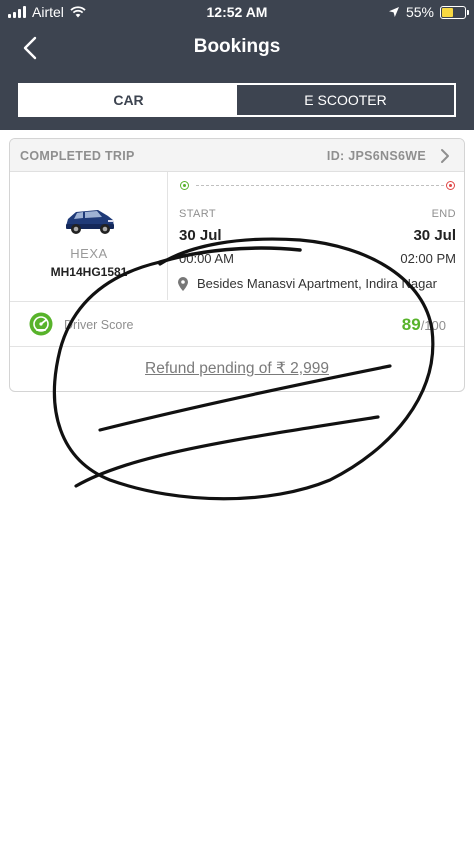 This screenshot has width=474, height=843. Describe the element at coordinates (434, 235) in the screenshot. I see `end-date: 30 Jul` at that location.